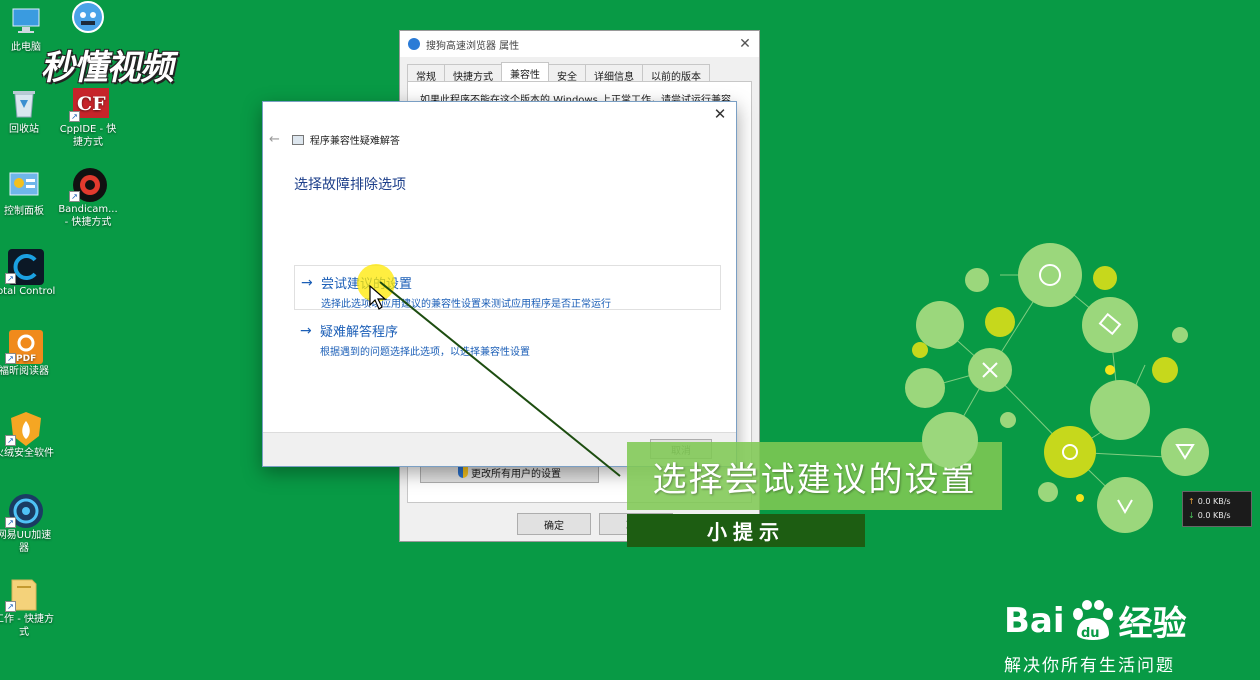 The height and width of the screenshot is (680, 1260). What do you see at coordinates (1214, 515) in the screenshot?
I see `download-speed: 0.0 KB/s` at bounding box center [1214, 515].